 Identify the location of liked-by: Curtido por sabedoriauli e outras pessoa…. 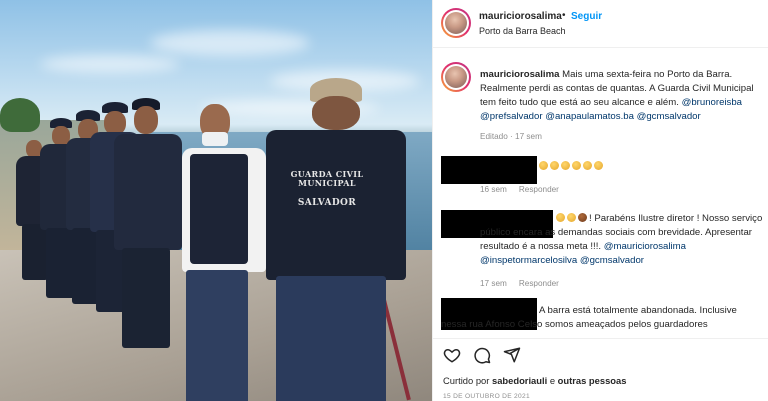
(535, 380).